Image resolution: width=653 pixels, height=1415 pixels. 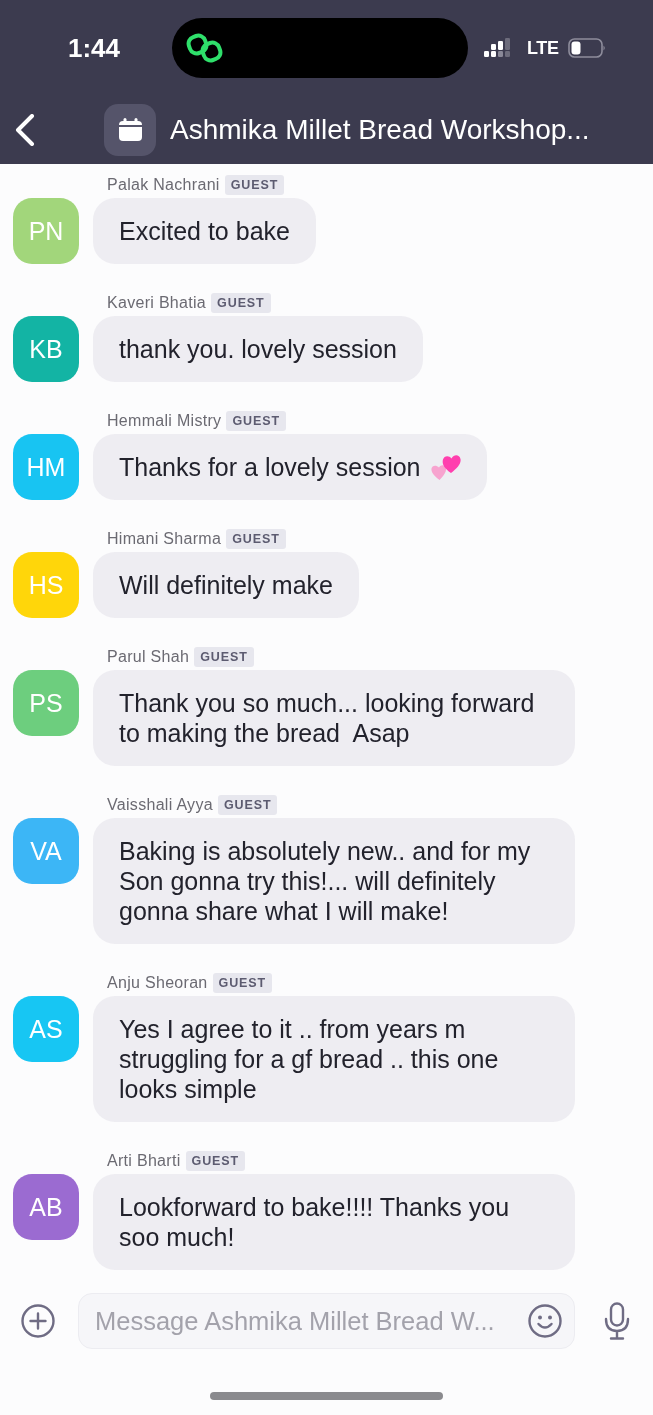 What do you see at coordinates (270, 467) in the screenshot?
I see `message-text: Thanks for a lovely session` at bounding box center [270, 467].